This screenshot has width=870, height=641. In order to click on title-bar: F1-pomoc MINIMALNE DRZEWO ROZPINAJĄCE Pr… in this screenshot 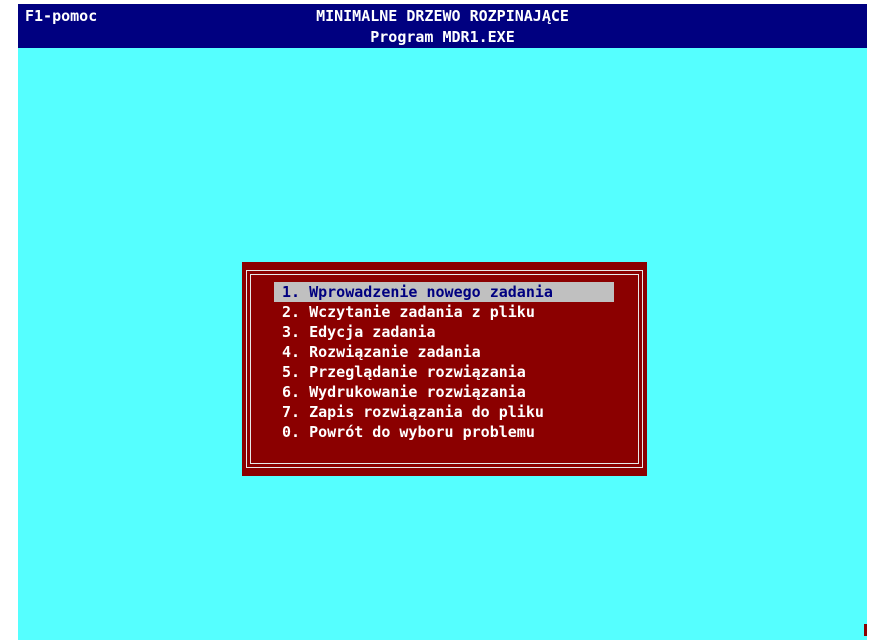, I will do `click(442, 26)`.